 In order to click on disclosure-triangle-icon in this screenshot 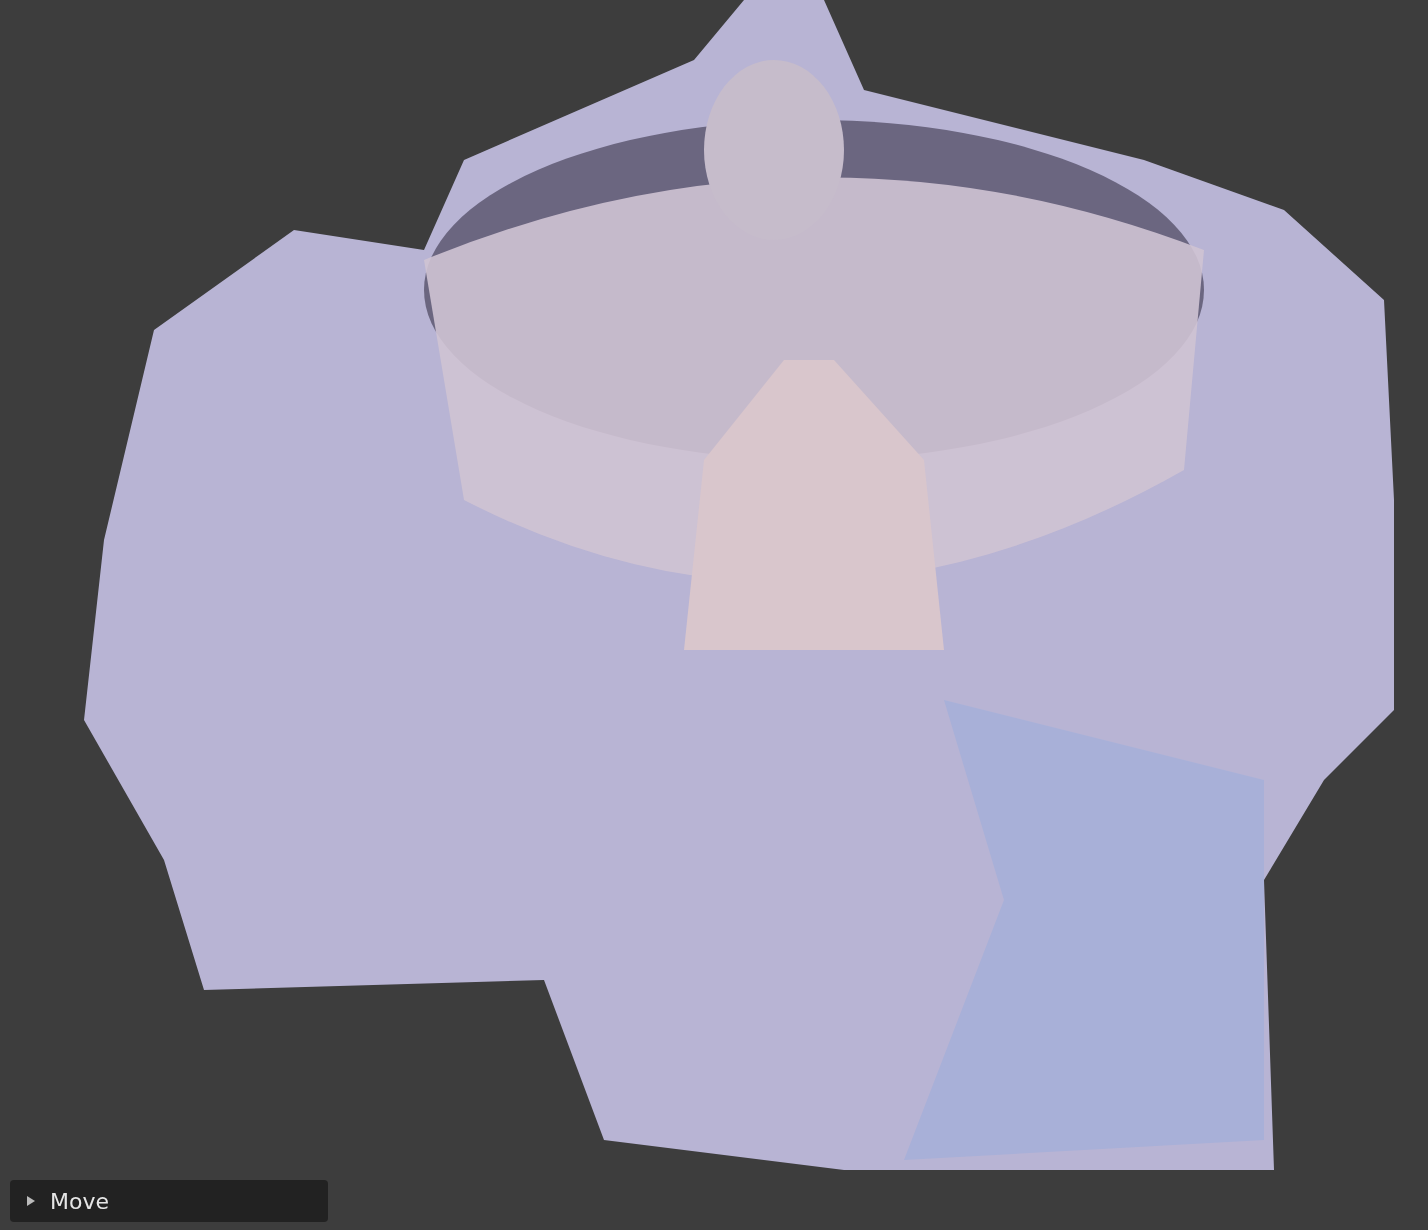, I will do `click(31, 1201)`.